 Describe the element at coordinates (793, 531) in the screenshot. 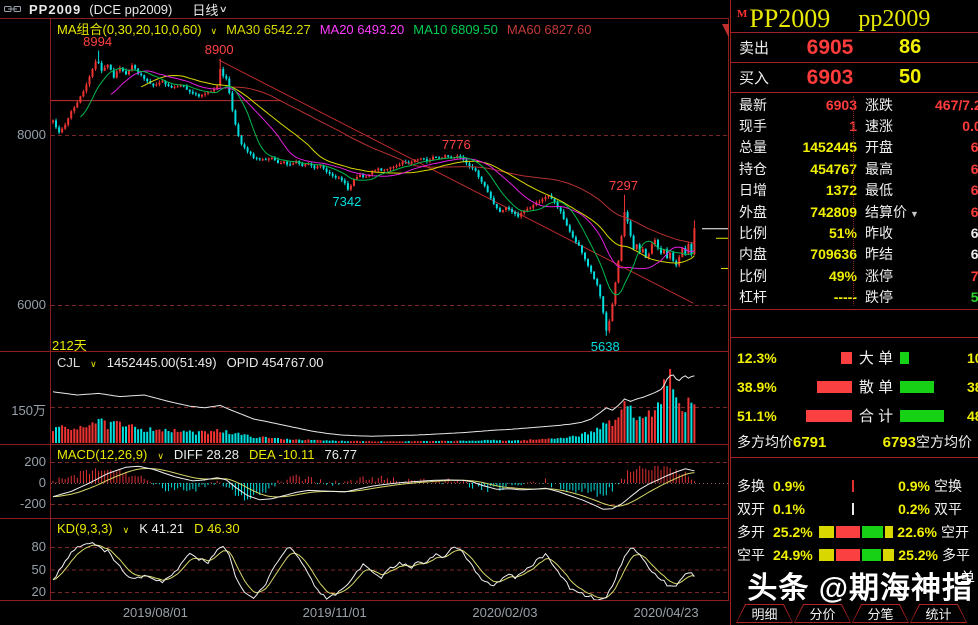

I see `flow-value: 25.2%` at that location.